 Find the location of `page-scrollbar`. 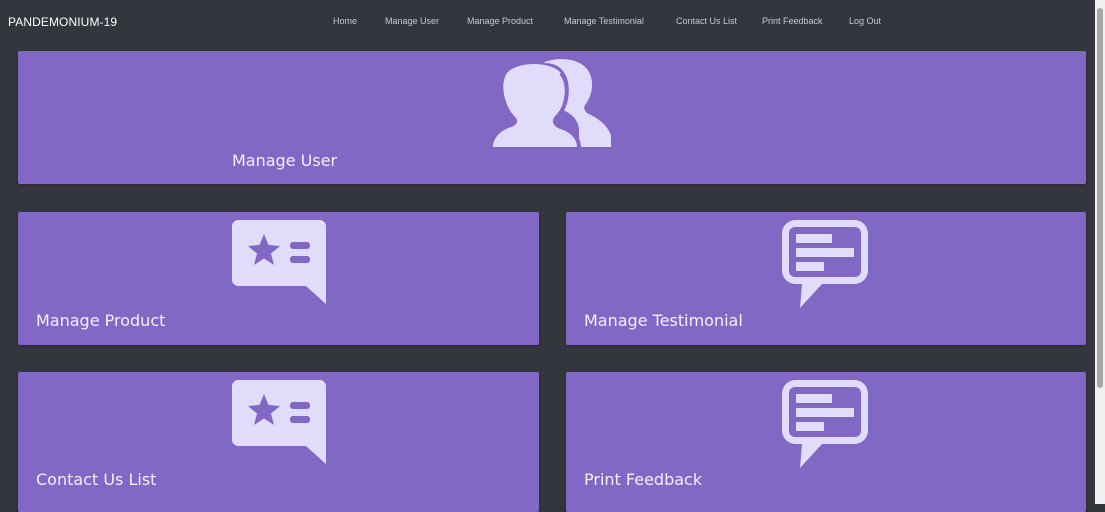

page-scrollbar is located at coordinates (1100, 252).